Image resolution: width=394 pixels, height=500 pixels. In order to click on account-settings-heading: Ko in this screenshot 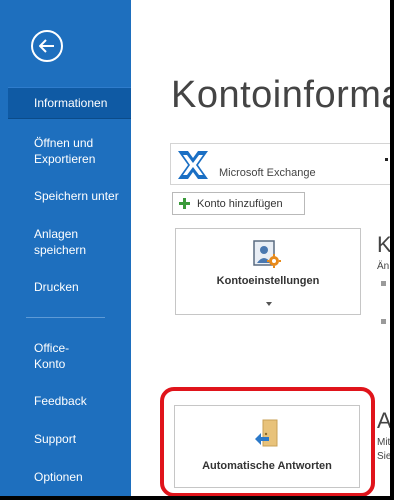, I will do `click(383, 244)`.